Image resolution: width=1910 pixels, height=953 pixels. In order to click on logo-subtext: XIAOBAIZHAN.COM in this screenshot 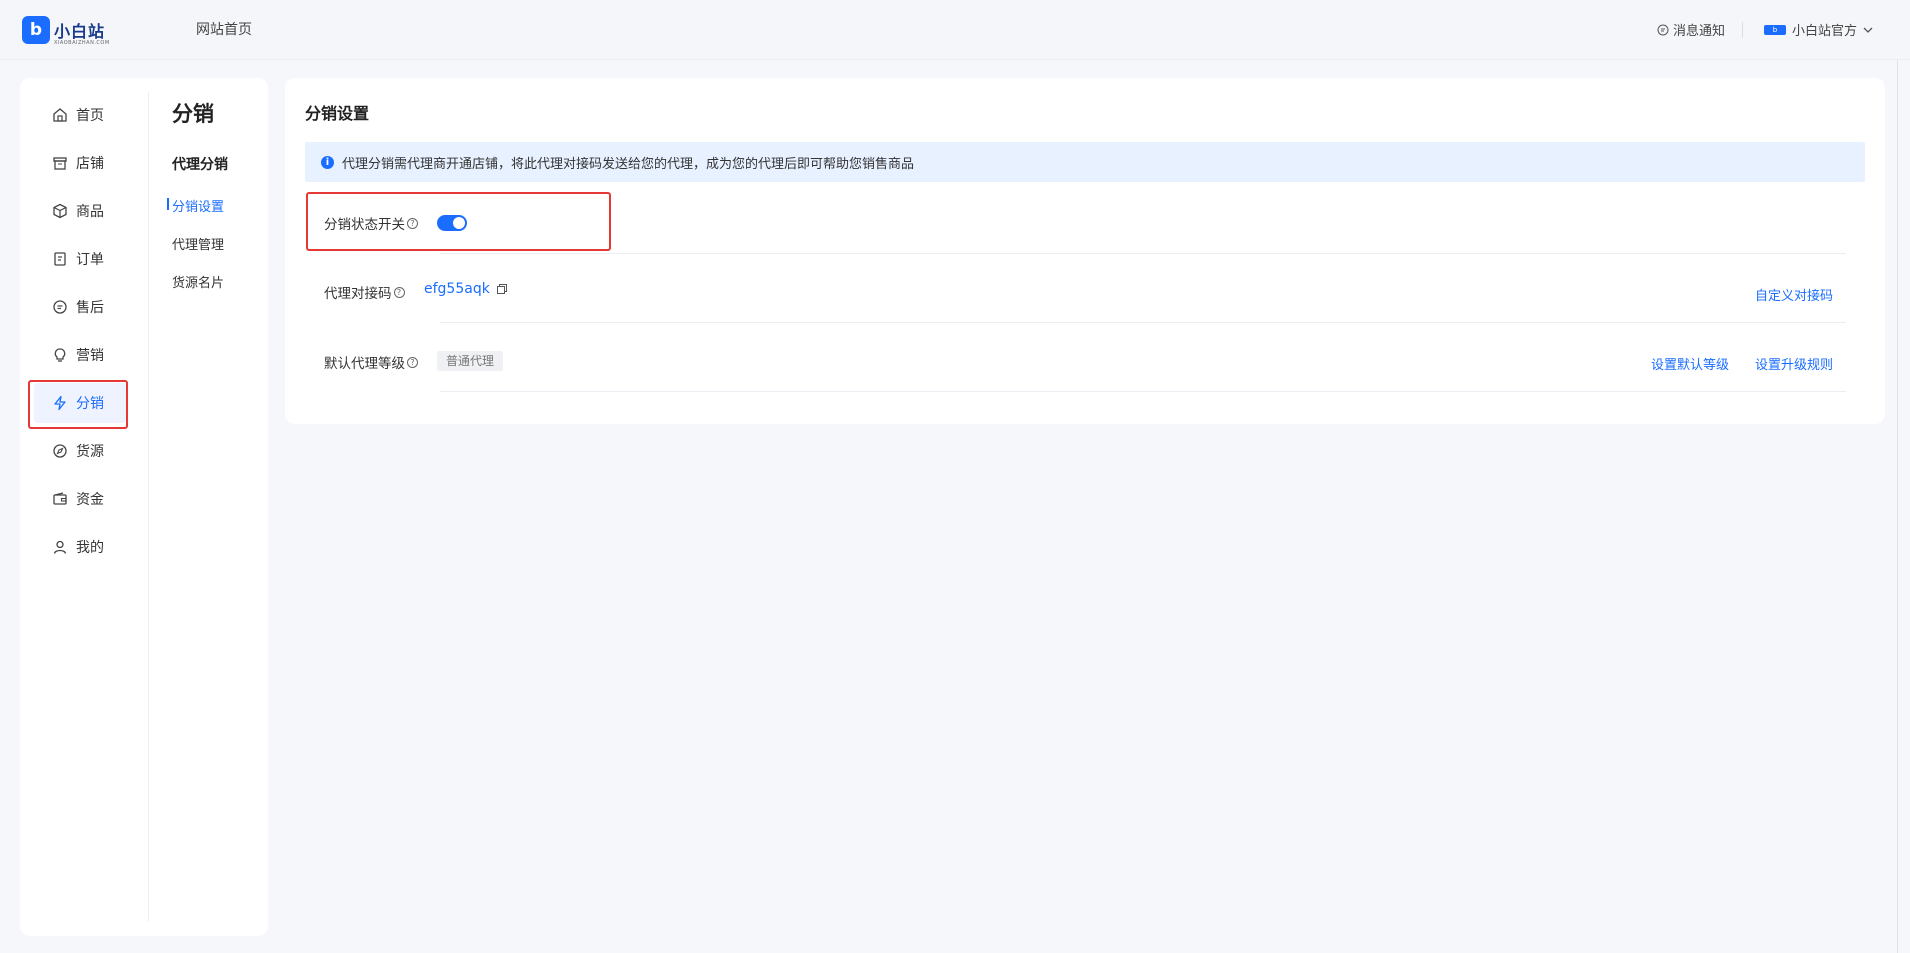, I will do `click(82, 43)`.